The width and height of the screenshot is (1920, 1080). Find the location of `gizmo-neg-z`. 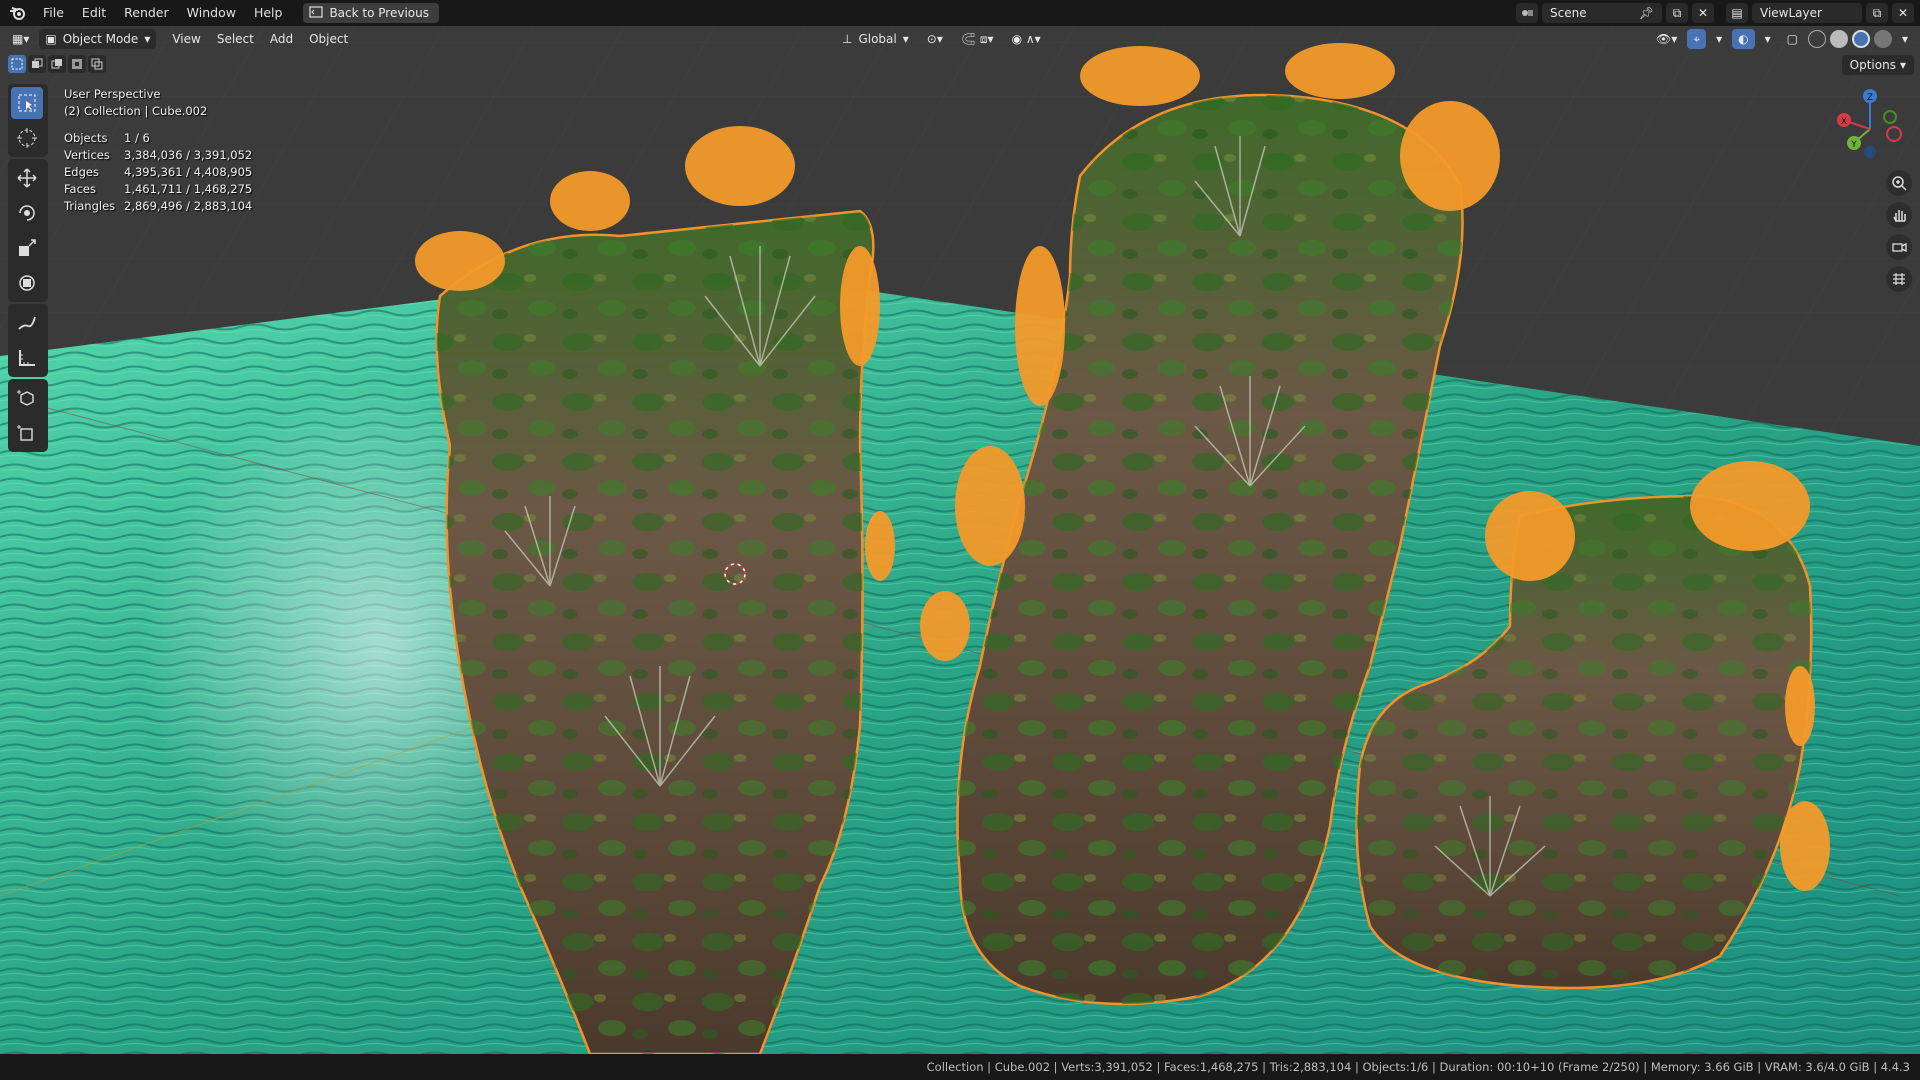

gizmo-neg-z is located at coordinates (1870, 152).